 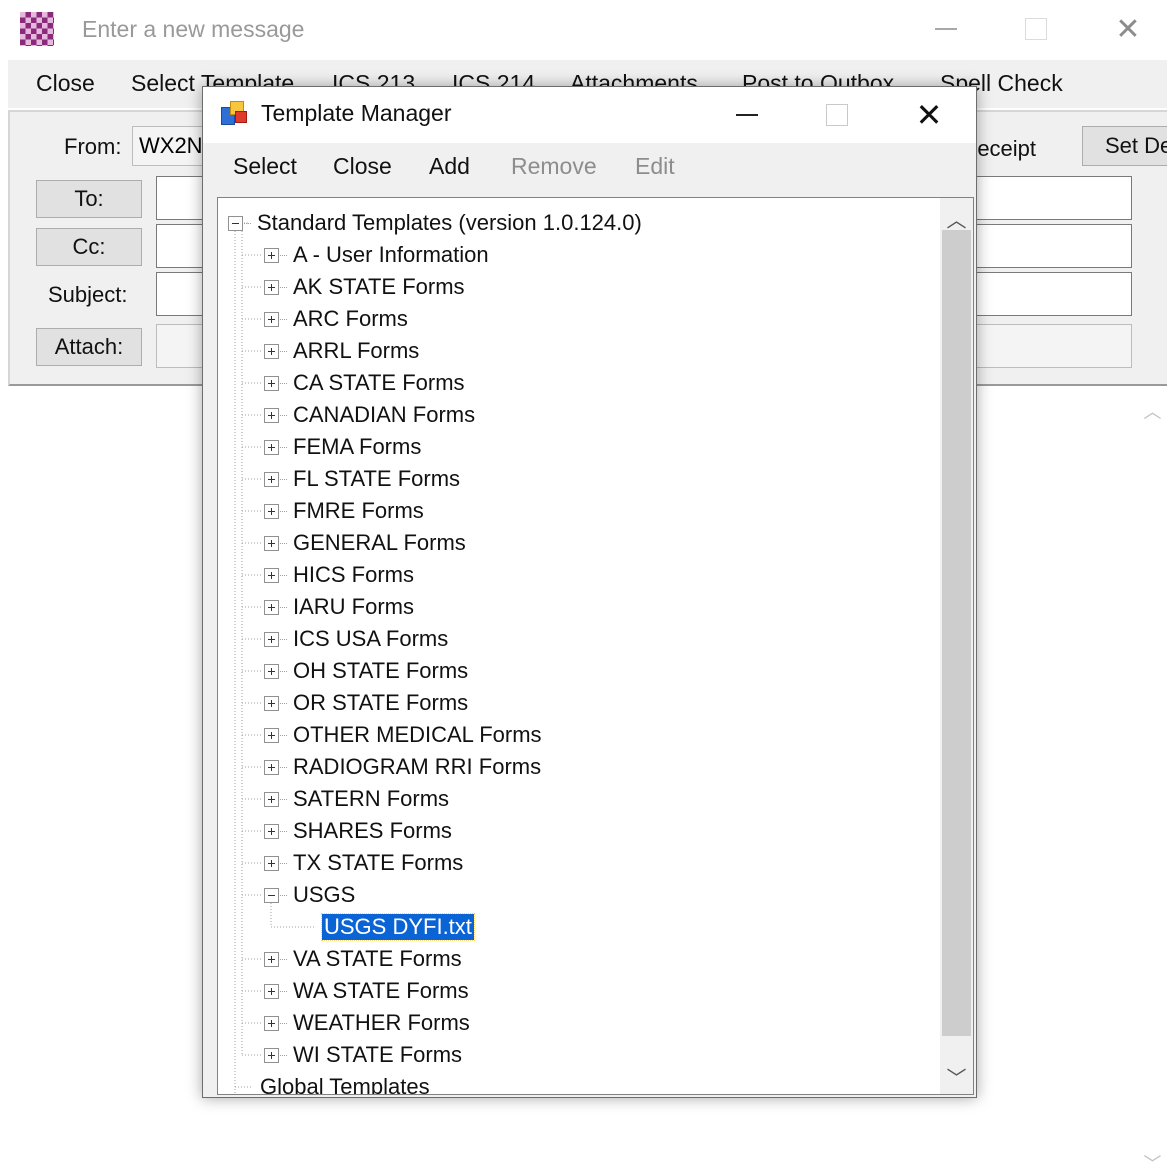 I want to click on to-button: To:, so click(x=89, y=199).